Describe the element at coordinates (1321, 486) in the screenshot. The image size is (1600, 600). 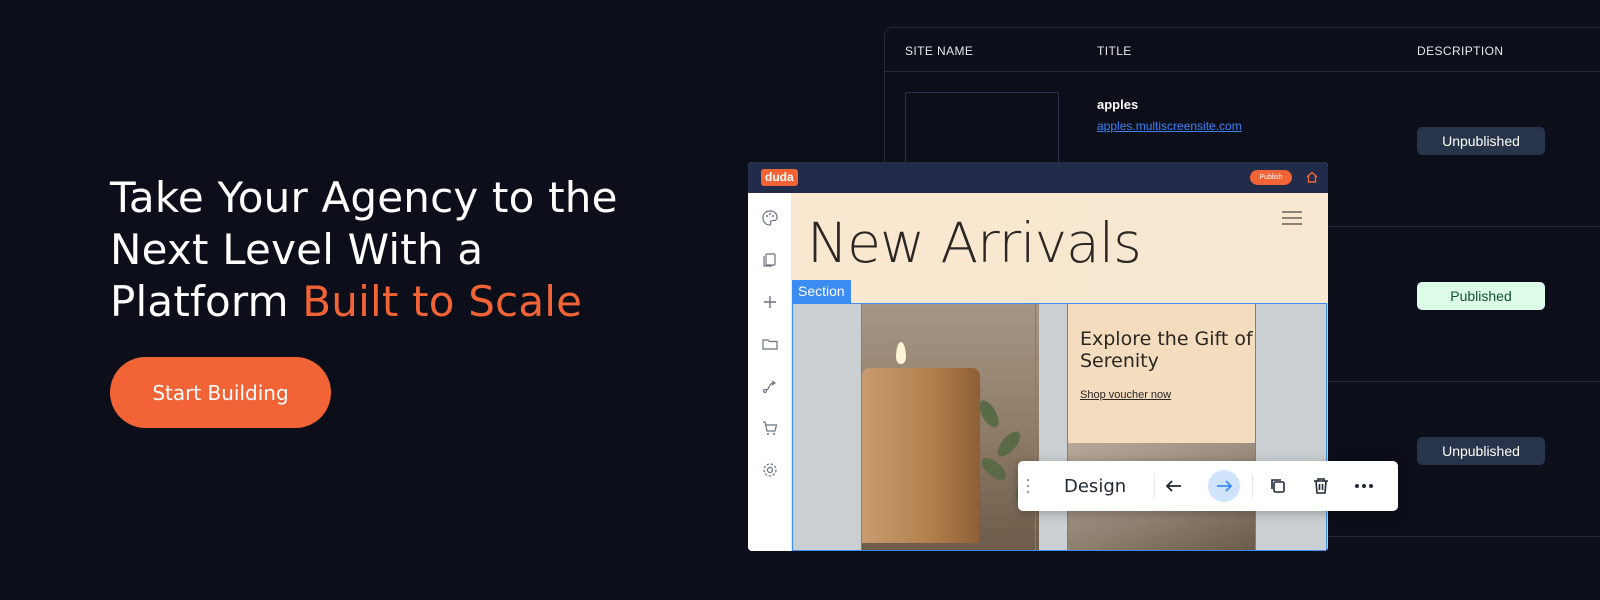
I see `trash-icon` at that location.